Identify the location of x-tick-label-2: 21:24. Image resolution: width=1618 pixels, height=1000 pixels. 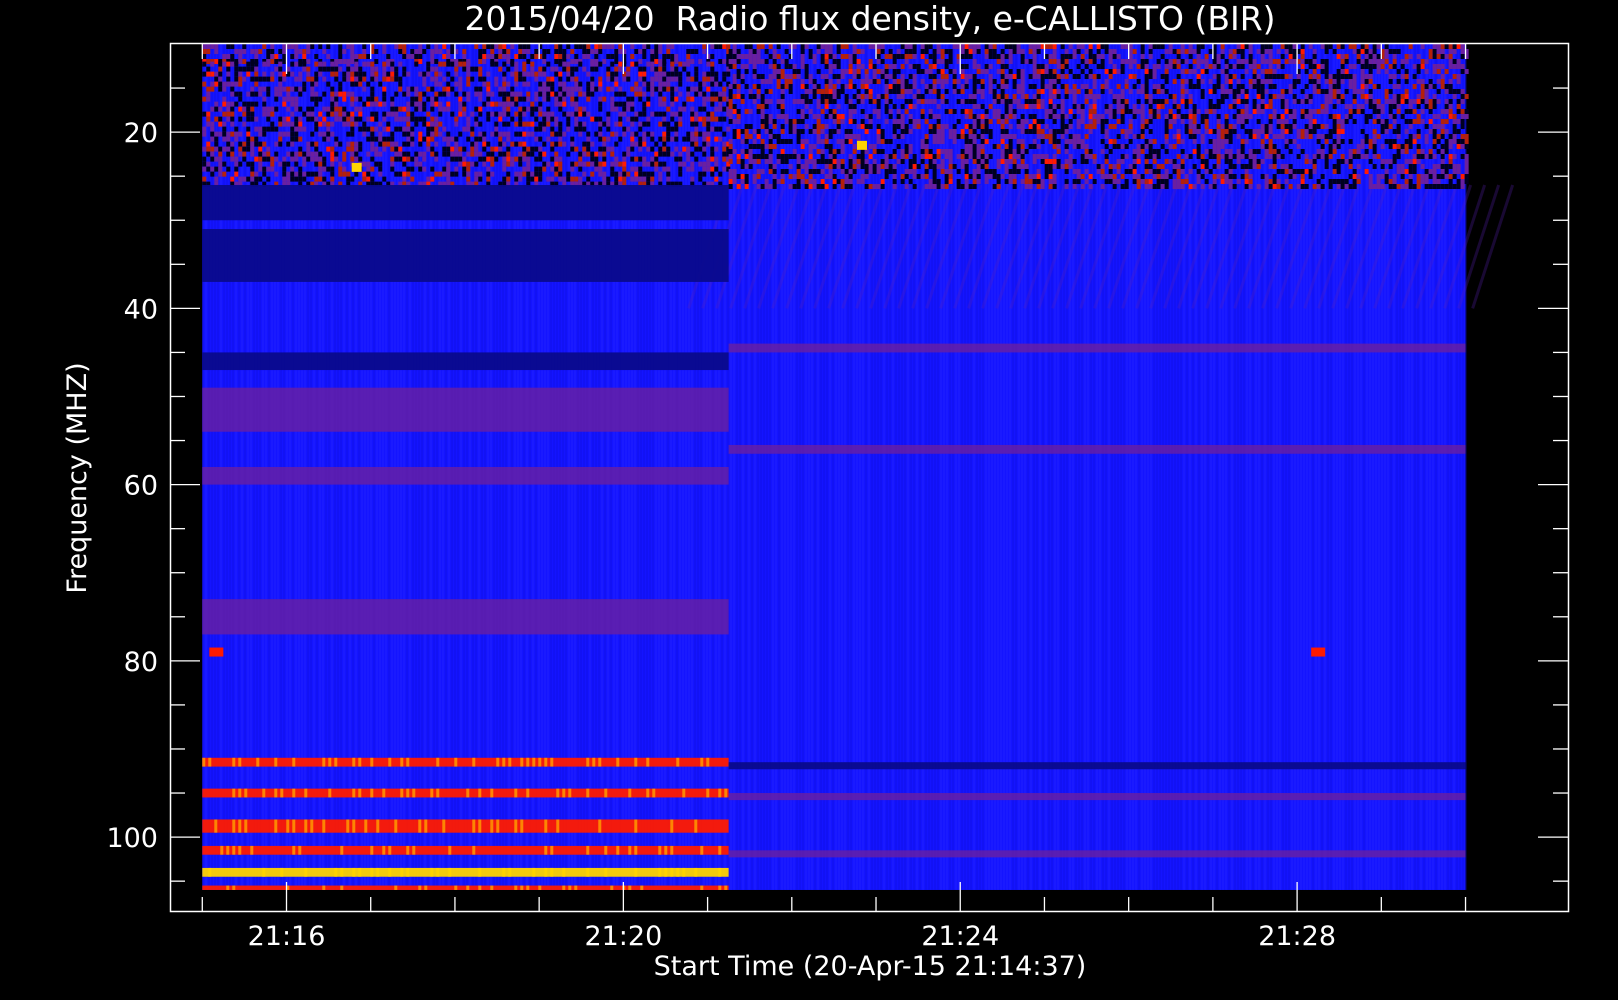
(960, 936).